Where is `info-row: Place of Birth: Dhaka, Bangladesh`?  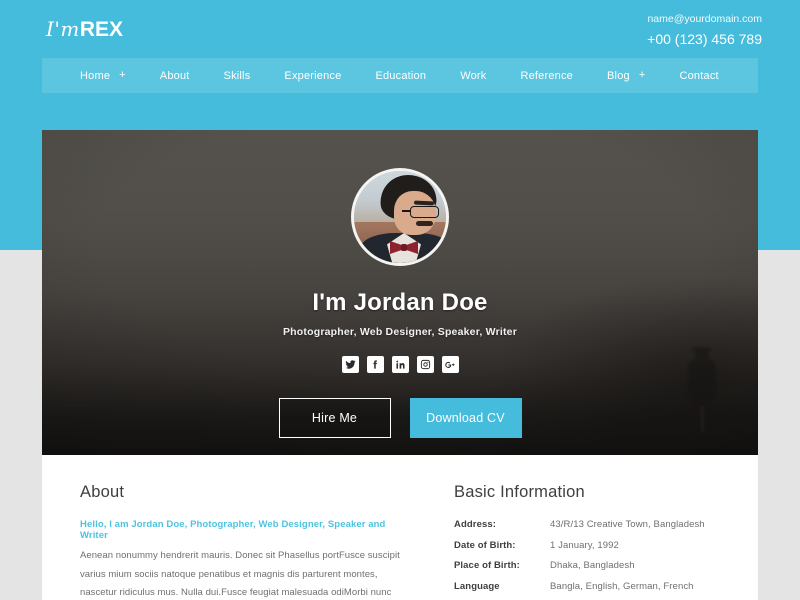
info-row: Place of Birth: Dhaka, Bangladesh is located at coordinates (587, 565).